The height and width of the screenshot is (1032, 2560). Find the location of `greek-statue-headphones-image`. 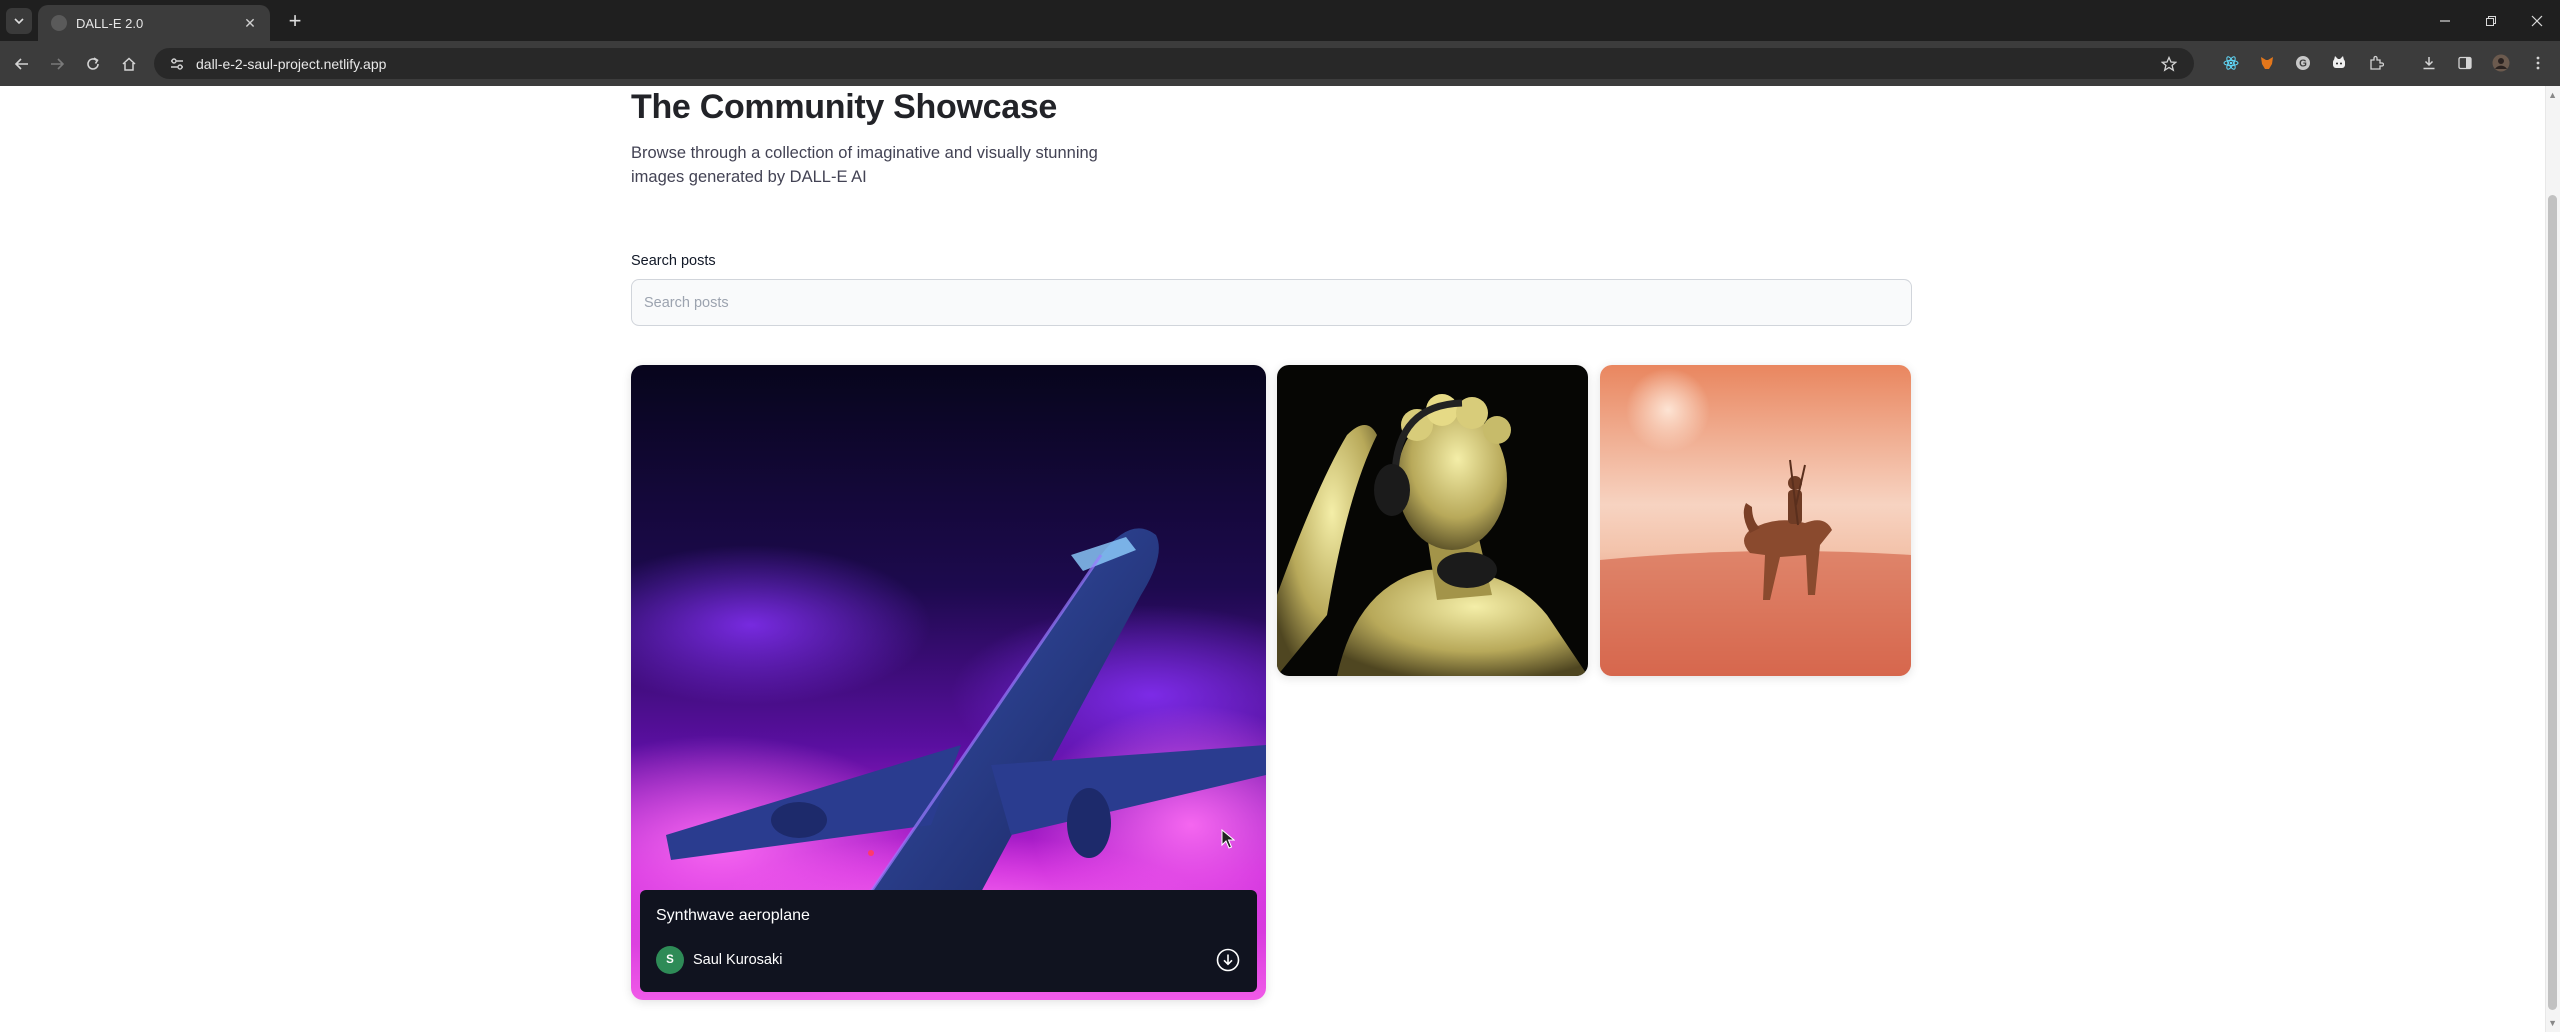

greek-statue-headphones-image is located at coordinates (1432, 520).